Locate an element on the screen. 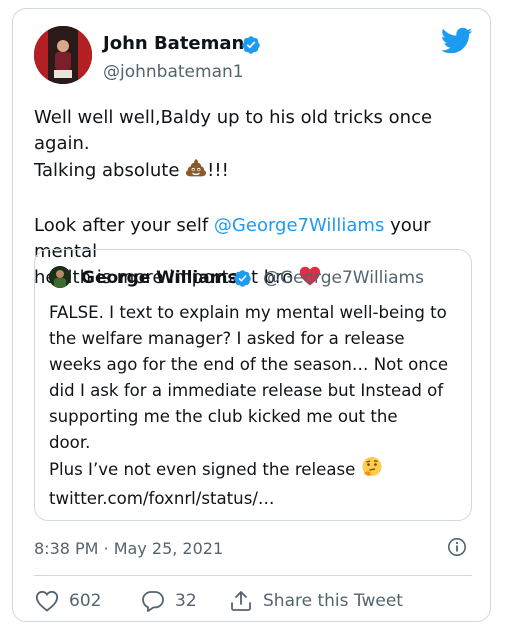 The image size is (507, 630). tweet-line-text: Look after your self is located at coordinates (121, 225).